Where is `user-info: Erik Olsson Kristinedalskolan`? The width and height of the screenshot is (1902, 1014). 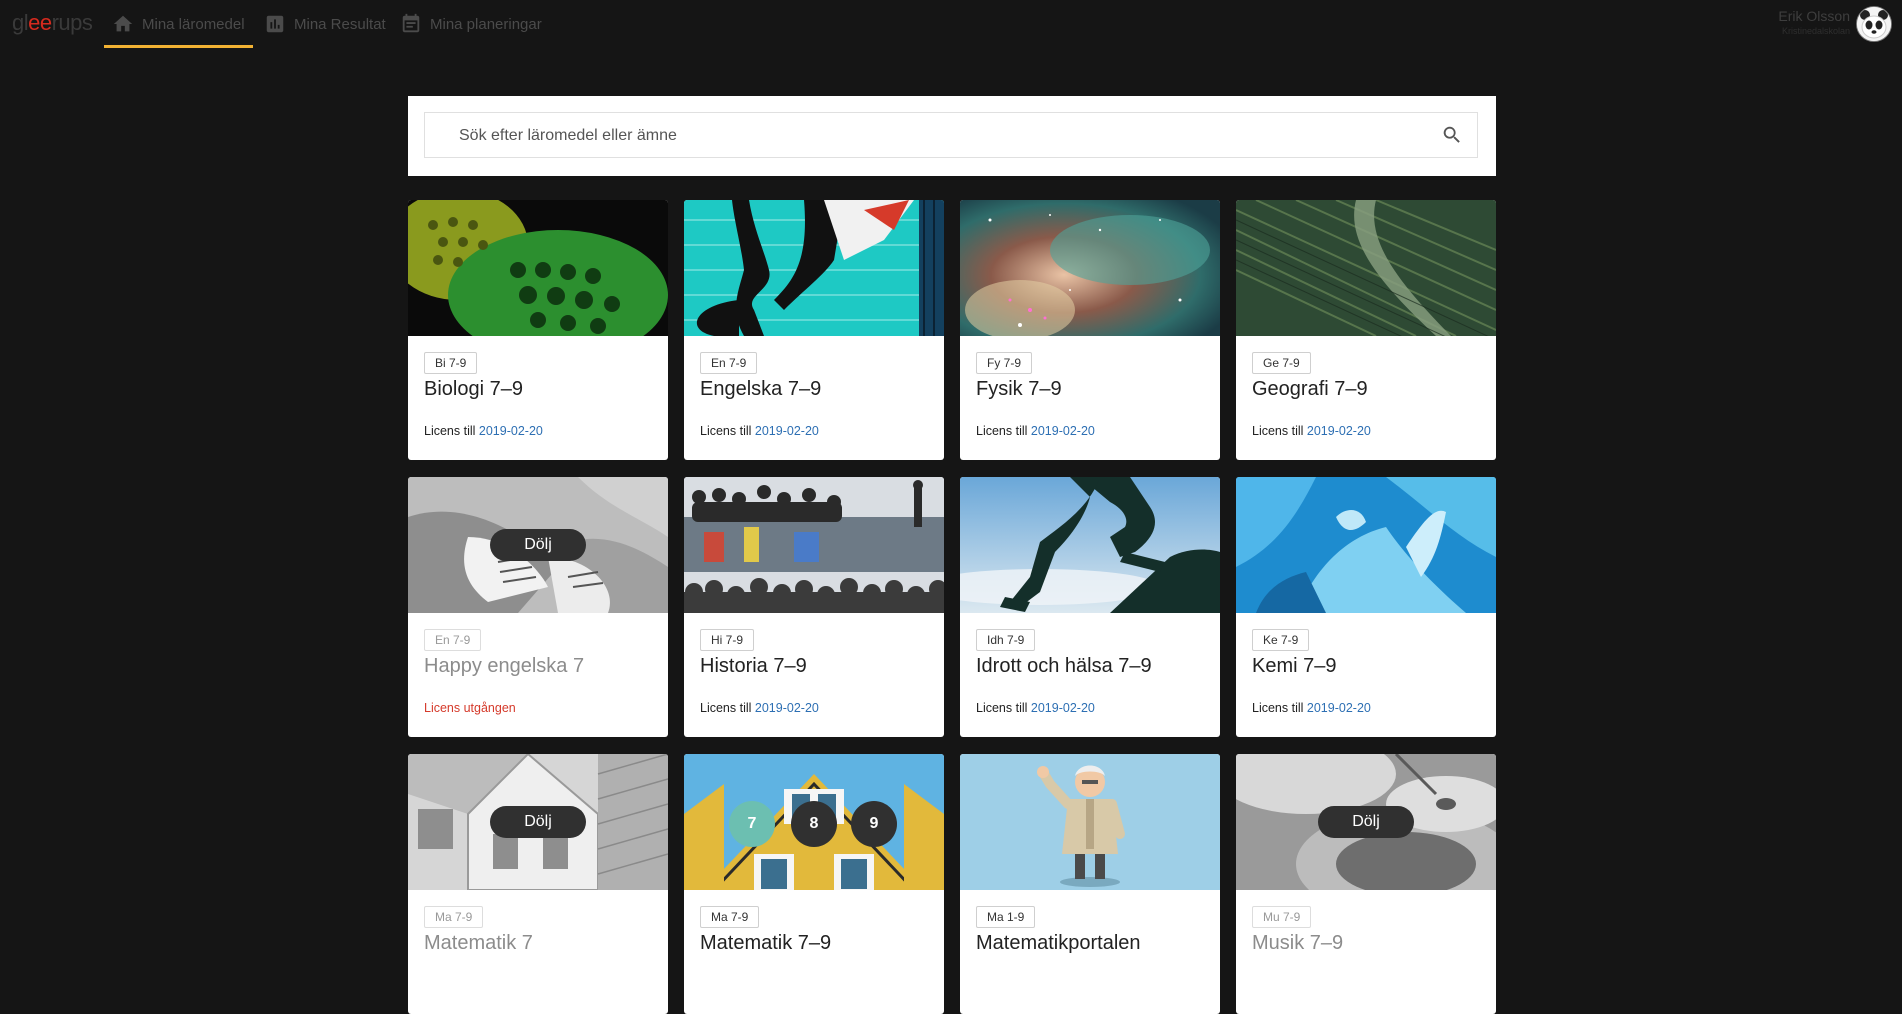
user-info: Erik Olsson Kristinedalskolan is located at coordinates (1814, 22).